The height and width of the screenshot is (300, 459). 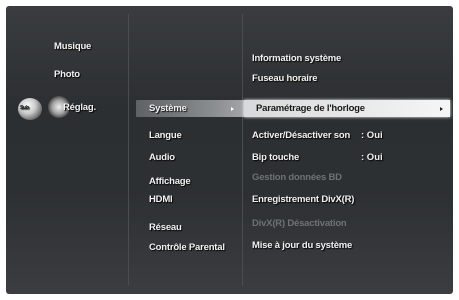 What do you see at coordinates (170, 181) in the screenshot?
I see `category-display: Affichage` at bounding box center [170, 181].